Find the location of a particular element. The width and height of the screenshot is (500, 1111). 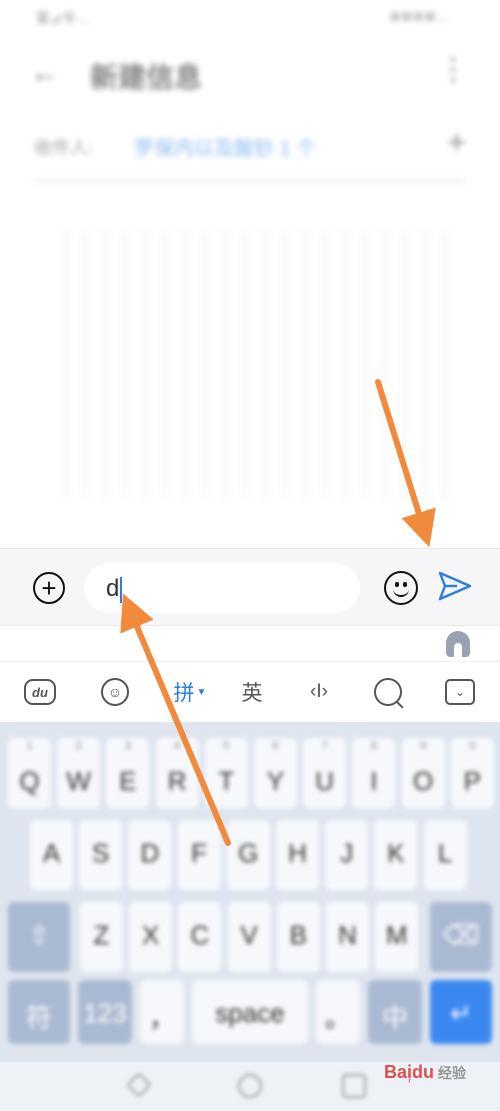

cursor-move-icon: ‹I› is located at coordinates (319, 692).